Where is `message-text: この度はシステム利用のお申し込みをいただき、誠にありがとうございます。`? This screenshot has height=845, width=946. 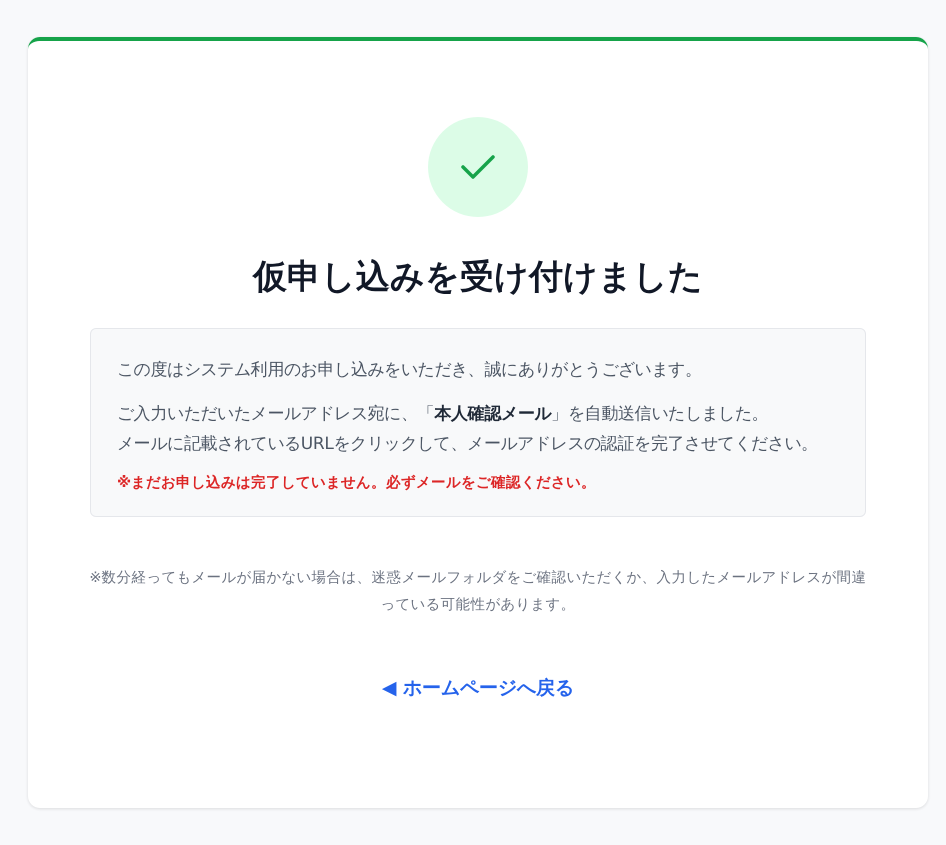 message-text: この度はシステム利用のお申し込みをいただき、誠にありがとうございます。 is located at coordinates (410, 370).